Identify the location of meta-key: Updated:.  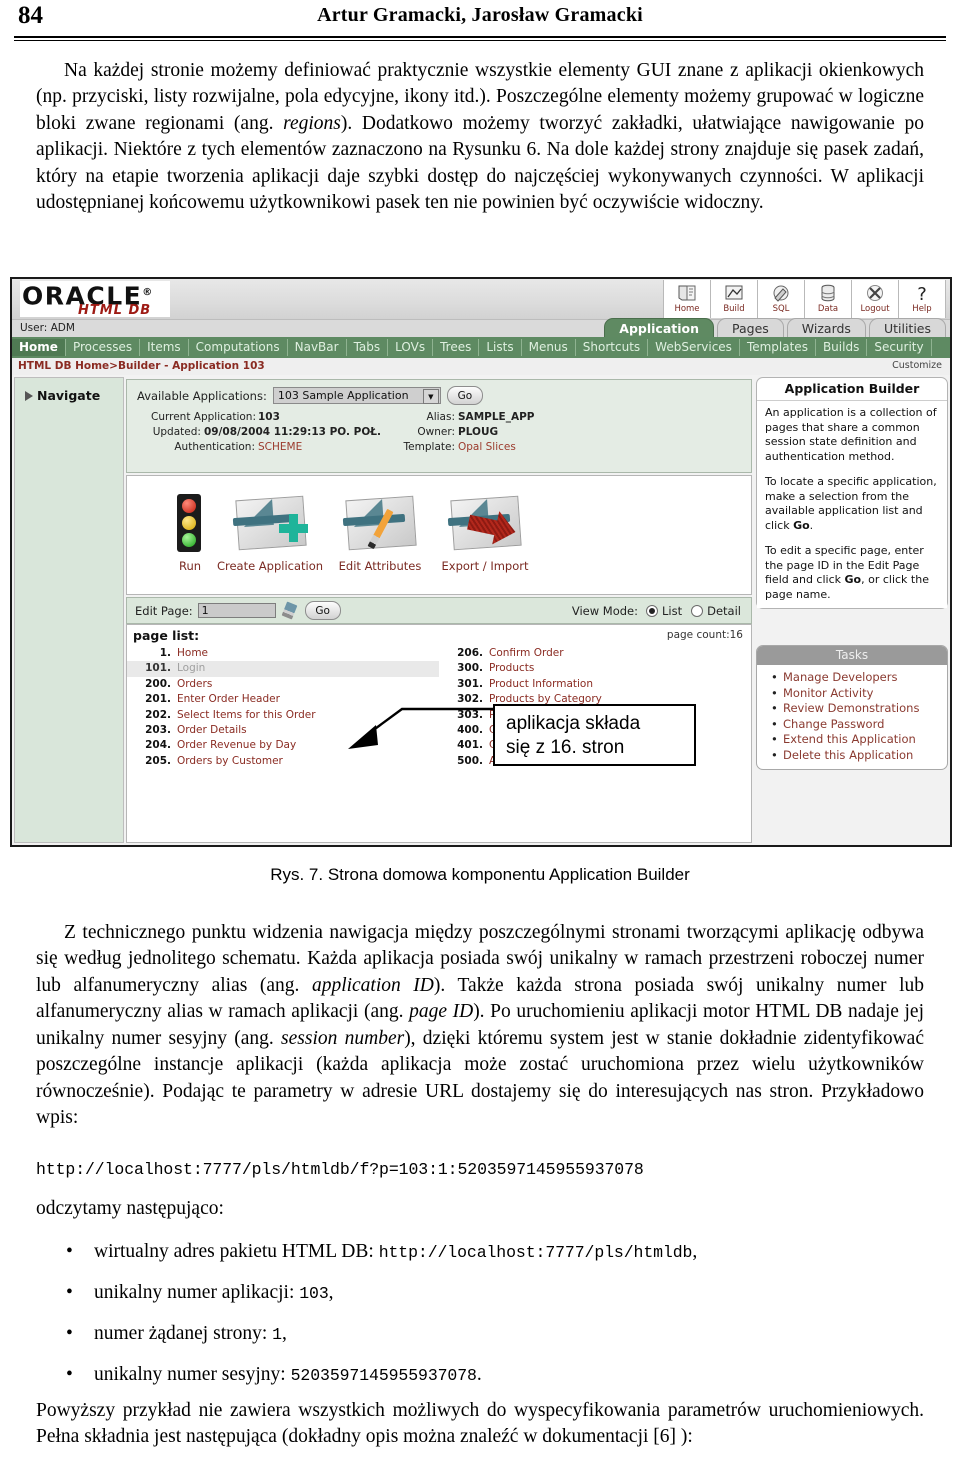
(176, 432).